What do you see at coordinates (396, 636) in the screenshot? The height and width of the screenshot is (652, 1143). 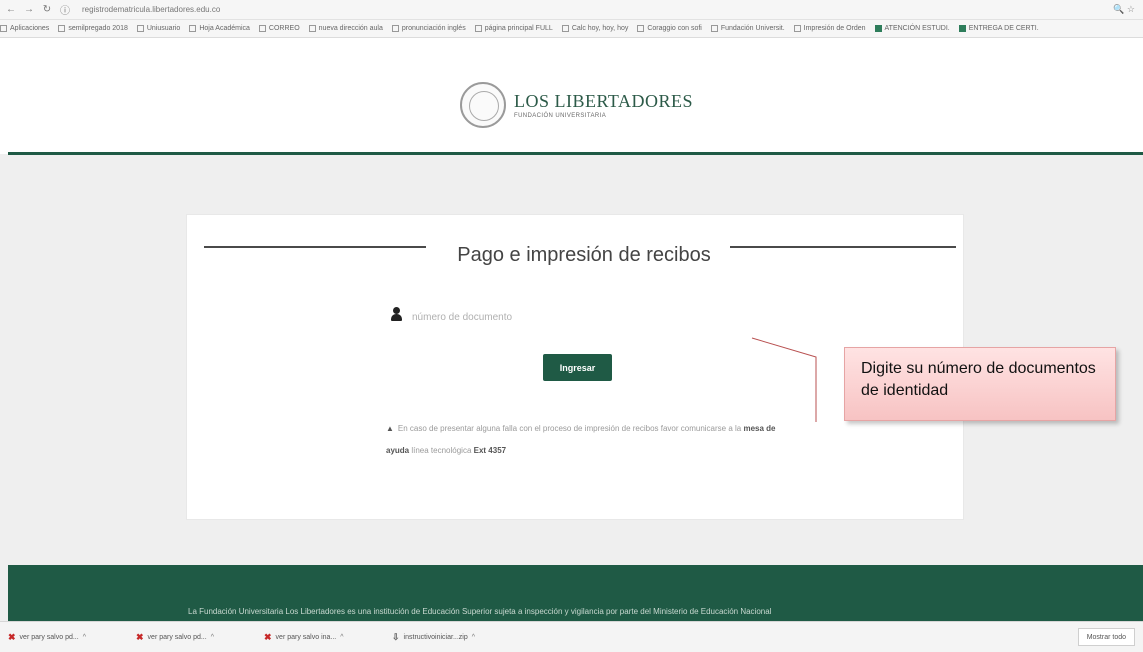 I see `file-icon: ⇩` at bounding box center [396, 636].